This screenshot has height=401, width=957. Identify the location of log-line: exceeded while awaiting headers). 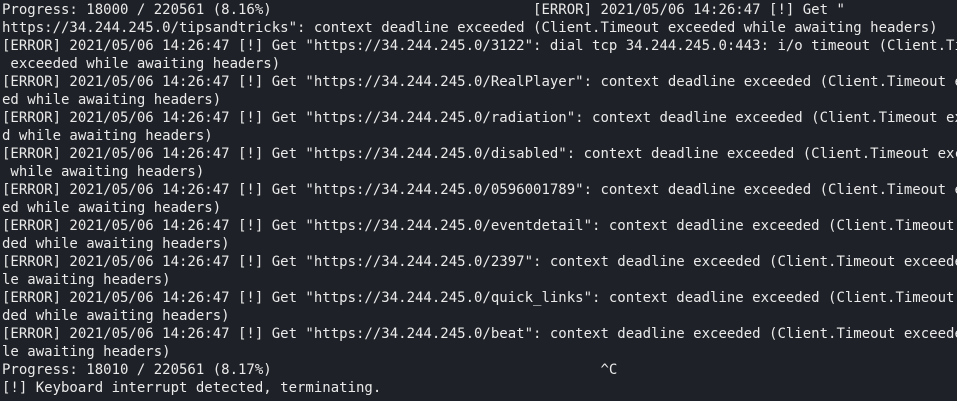
(141, 64).